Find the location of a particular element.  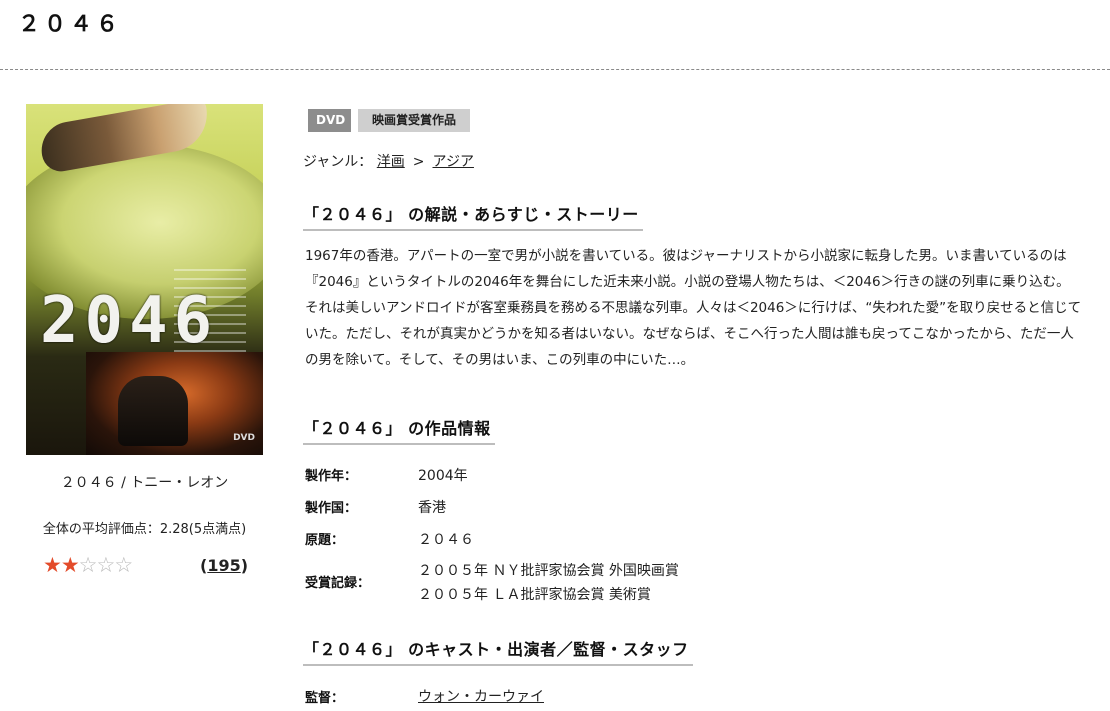

title-divider is located at coordinates (555, 69).